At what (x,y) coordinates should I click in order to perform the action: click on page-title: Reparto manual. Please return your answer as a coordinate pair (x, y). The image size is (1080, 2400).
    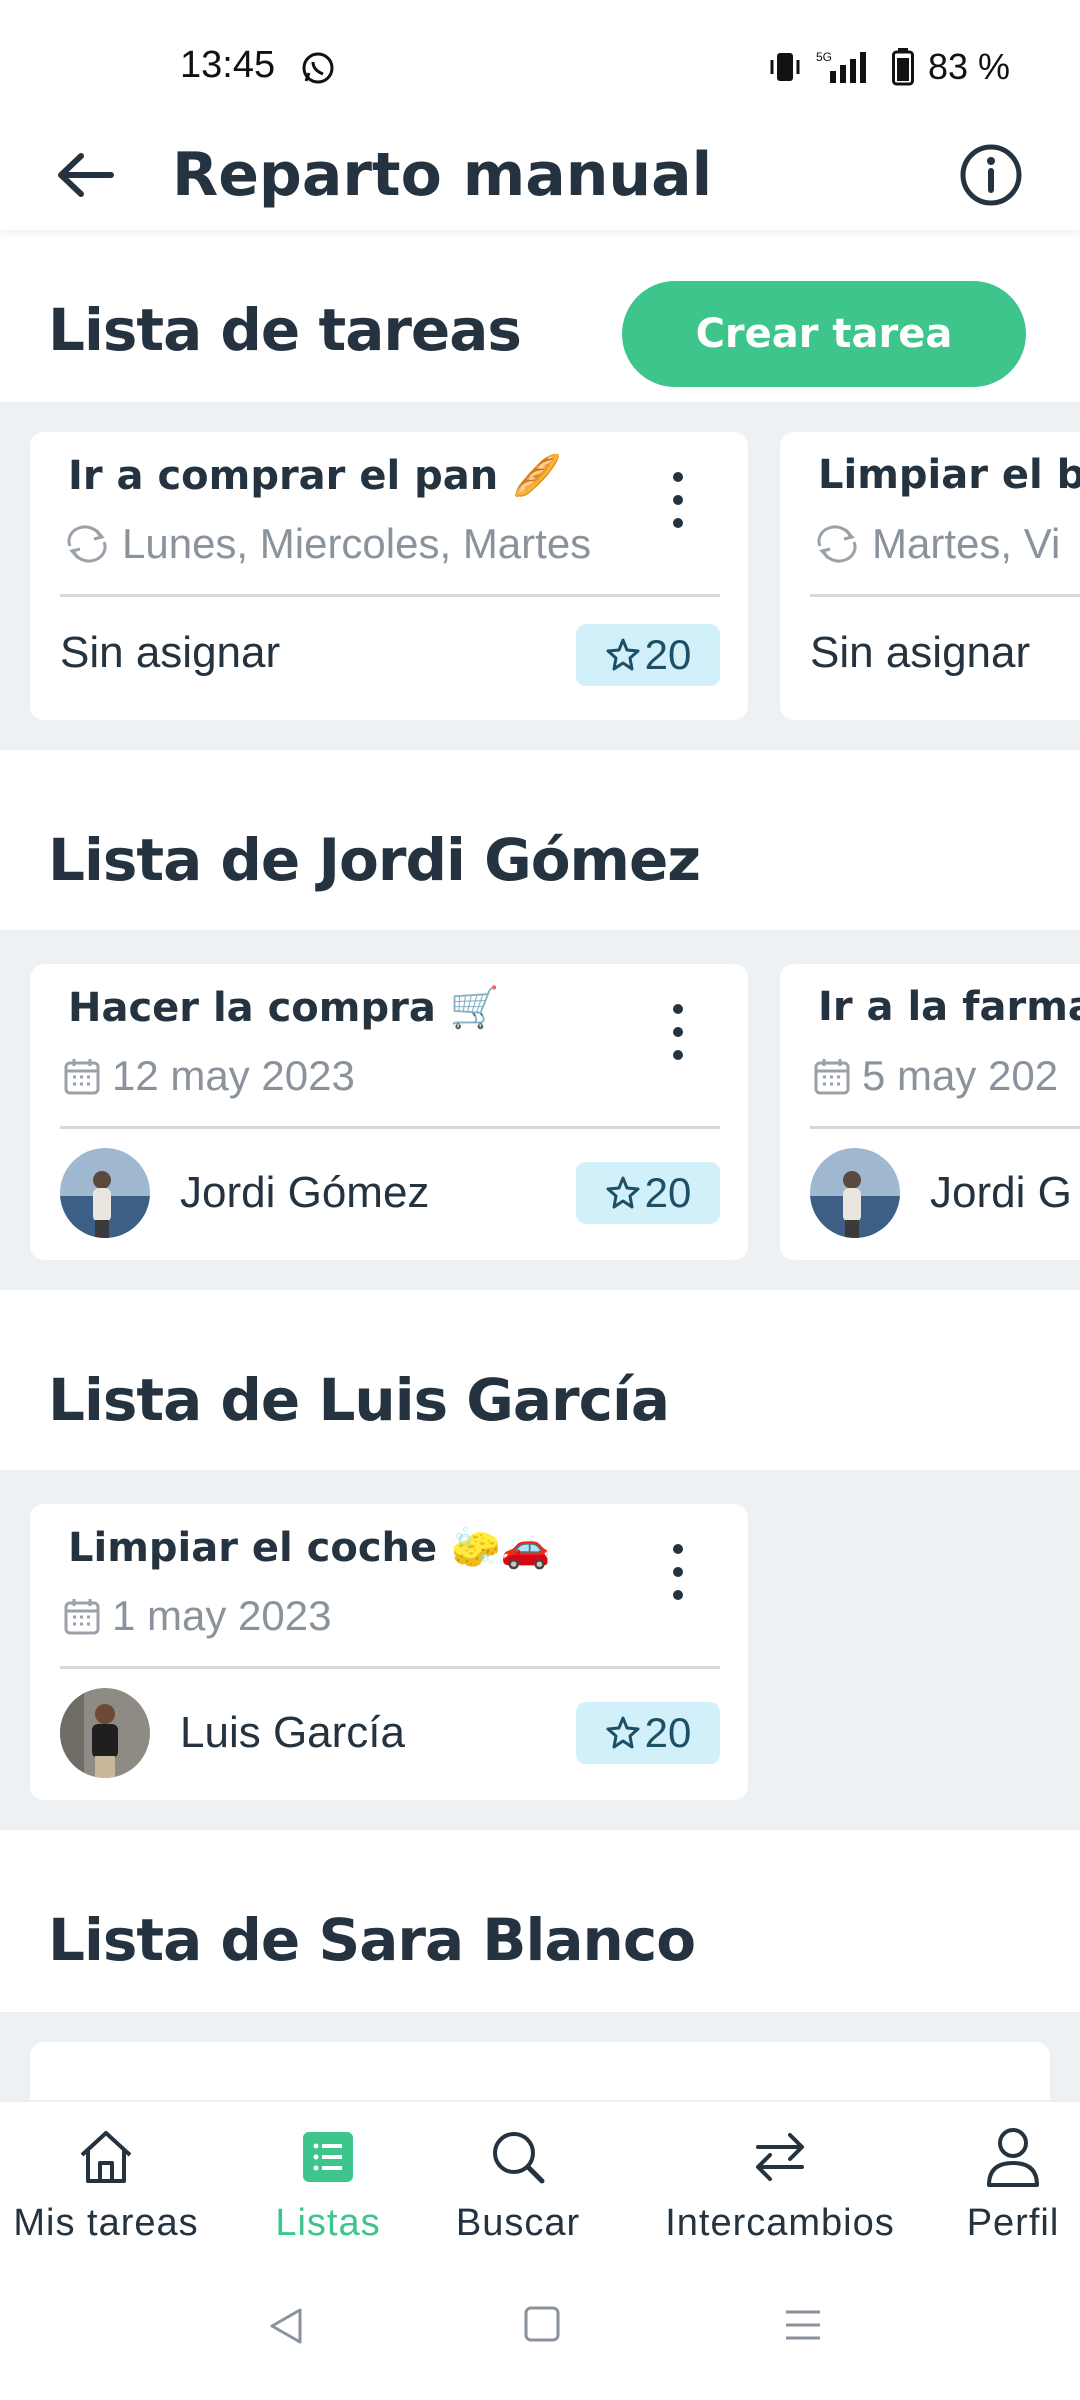
    Looking at the image, I should click on (442, 175).